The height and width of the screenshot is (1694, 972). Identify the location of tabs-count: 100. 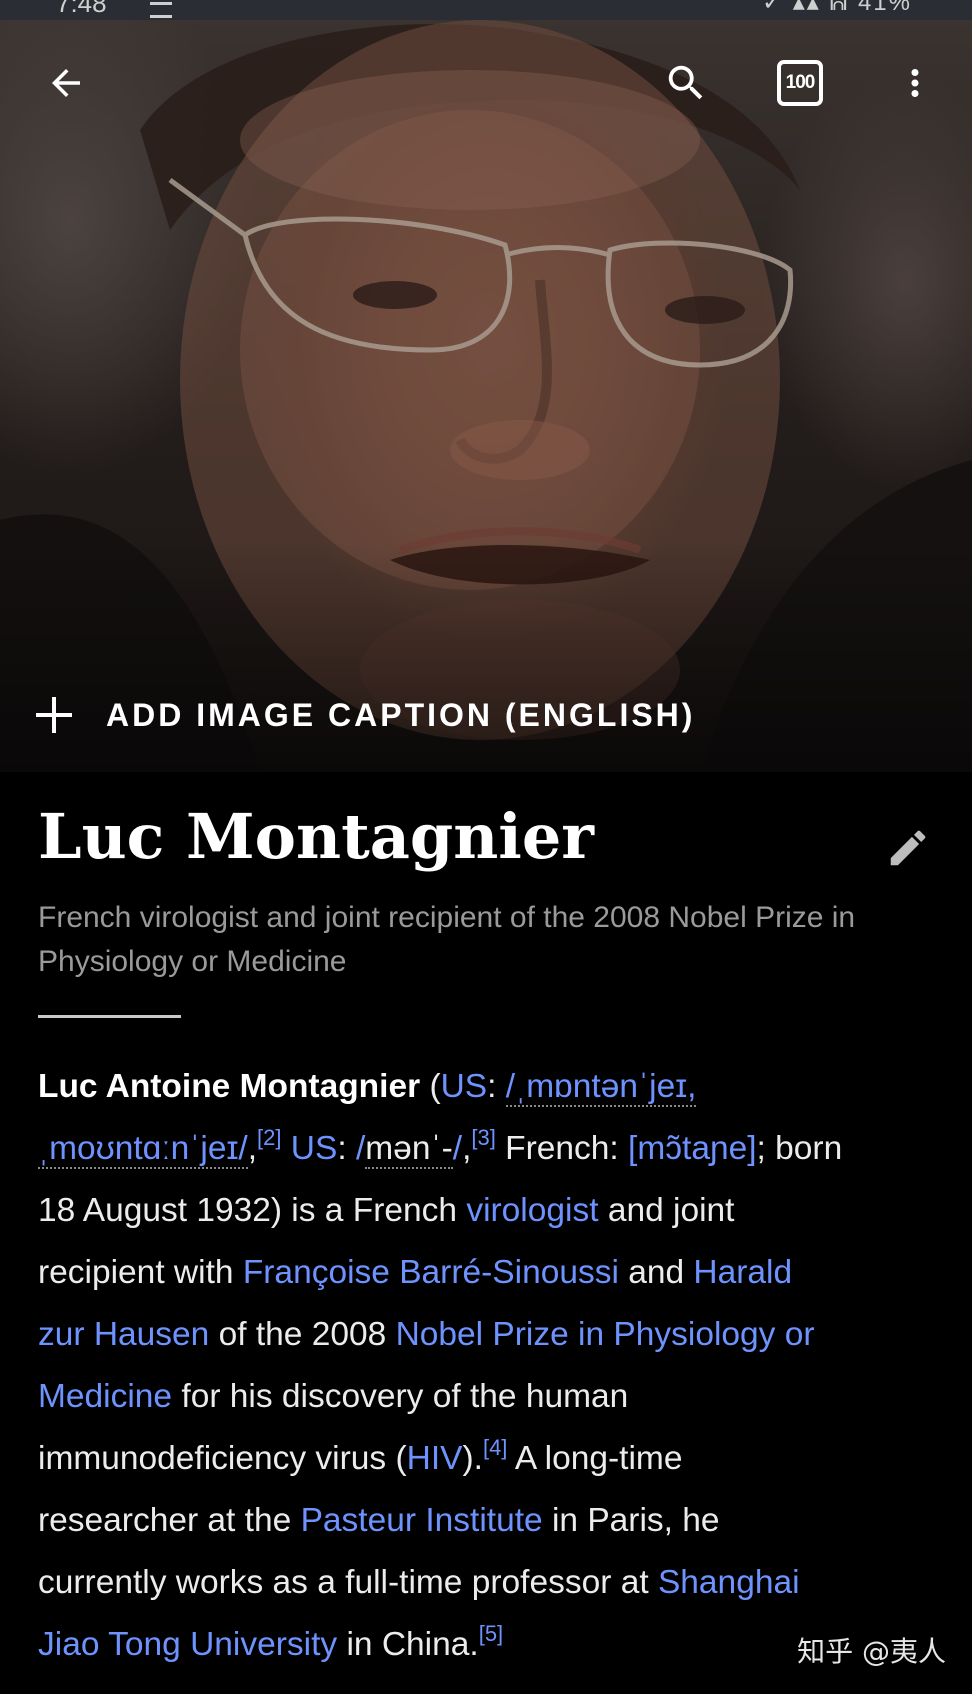
(800, 83).